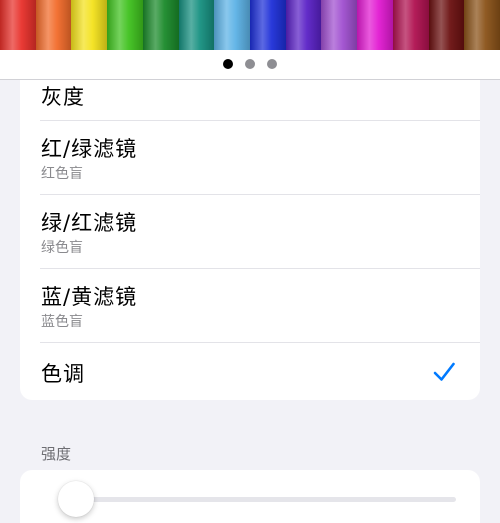 The height and width of the screenshot is (523, 500). Describe the element at coordinates (89, 223) in the screenshot. I see `filter-label: 绿/红滤镜` at that location.